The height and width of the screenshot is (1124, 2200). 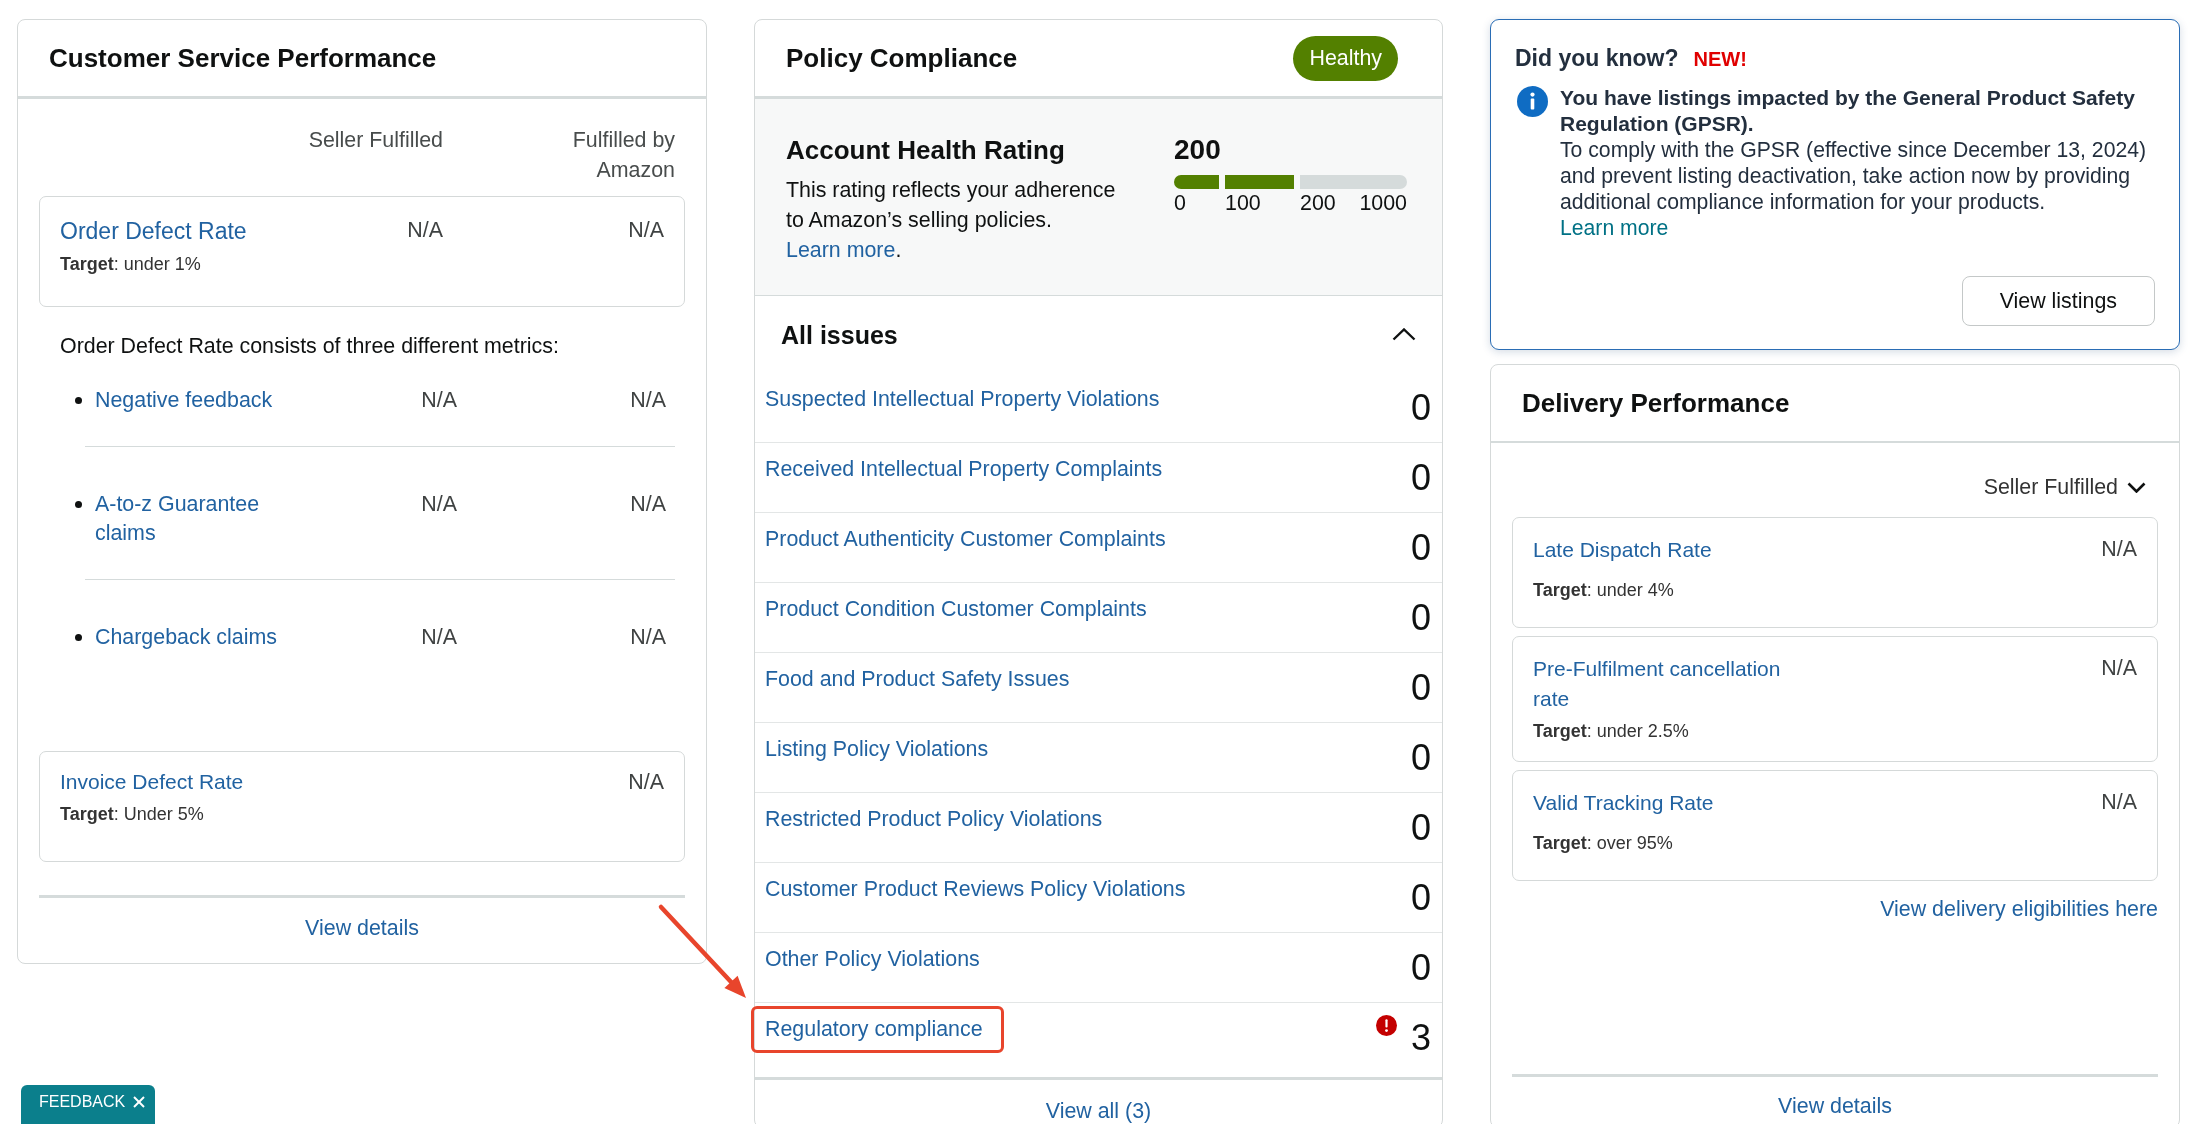 I want to click on metric-link: Invoice Defect Rate, so click(x=152, y=782).